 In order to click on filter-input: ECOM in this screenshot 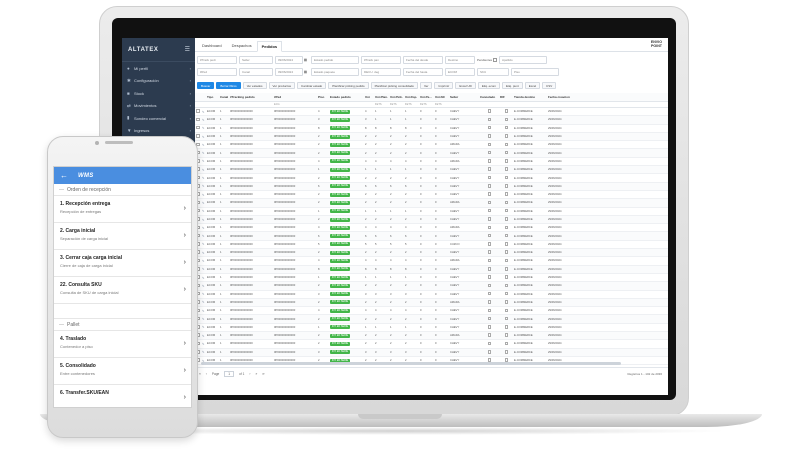, I will do `click(460, 71)`.